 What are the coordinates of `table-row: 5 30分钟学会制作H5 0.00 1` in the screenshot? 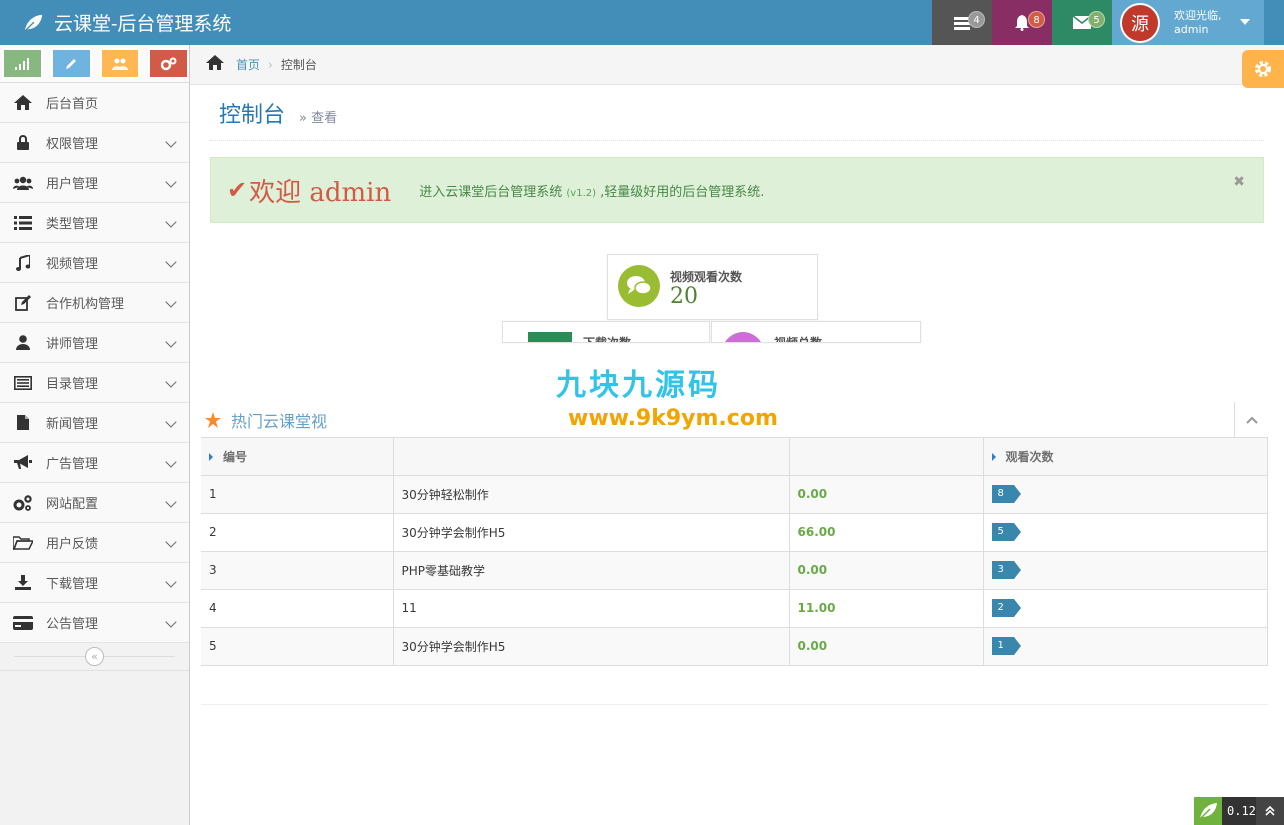 It's located at (734, 646).